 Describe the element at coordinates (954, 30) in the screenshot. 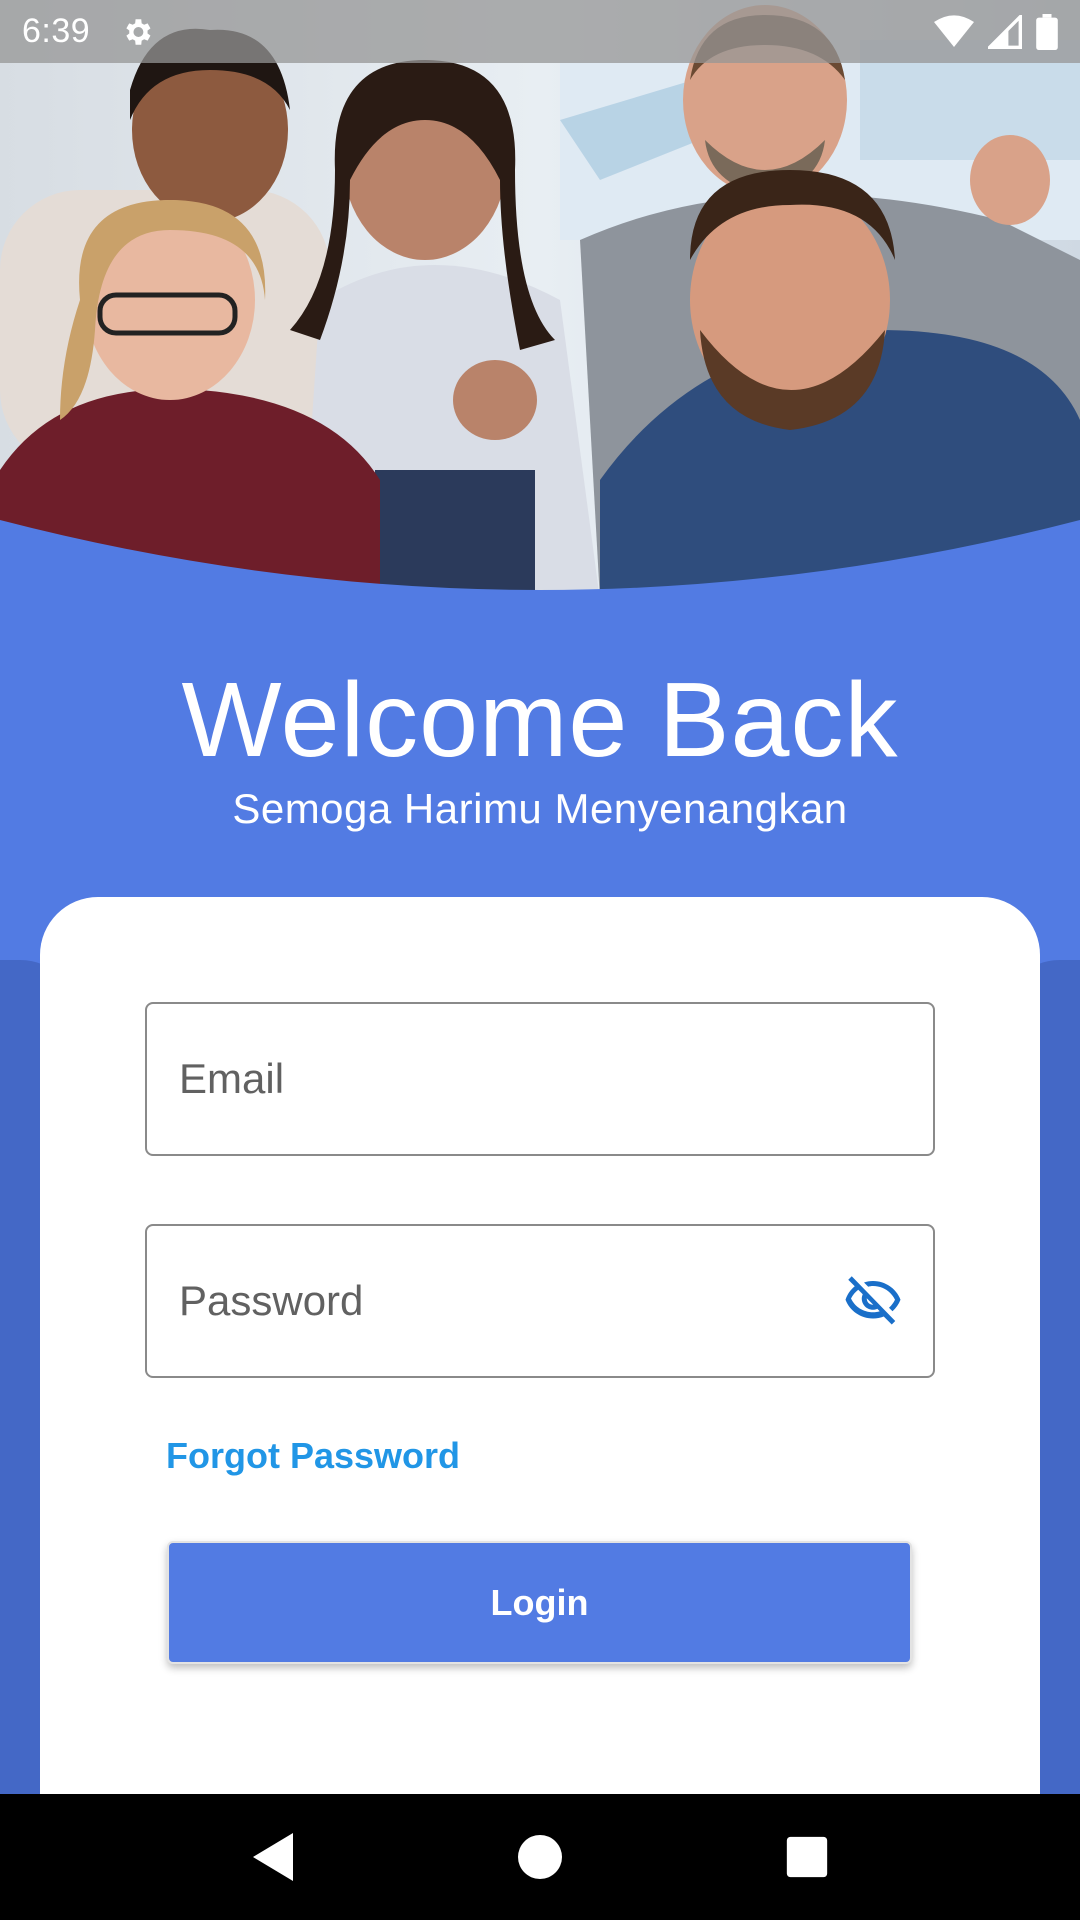

I see `wifi-icon` at that location.